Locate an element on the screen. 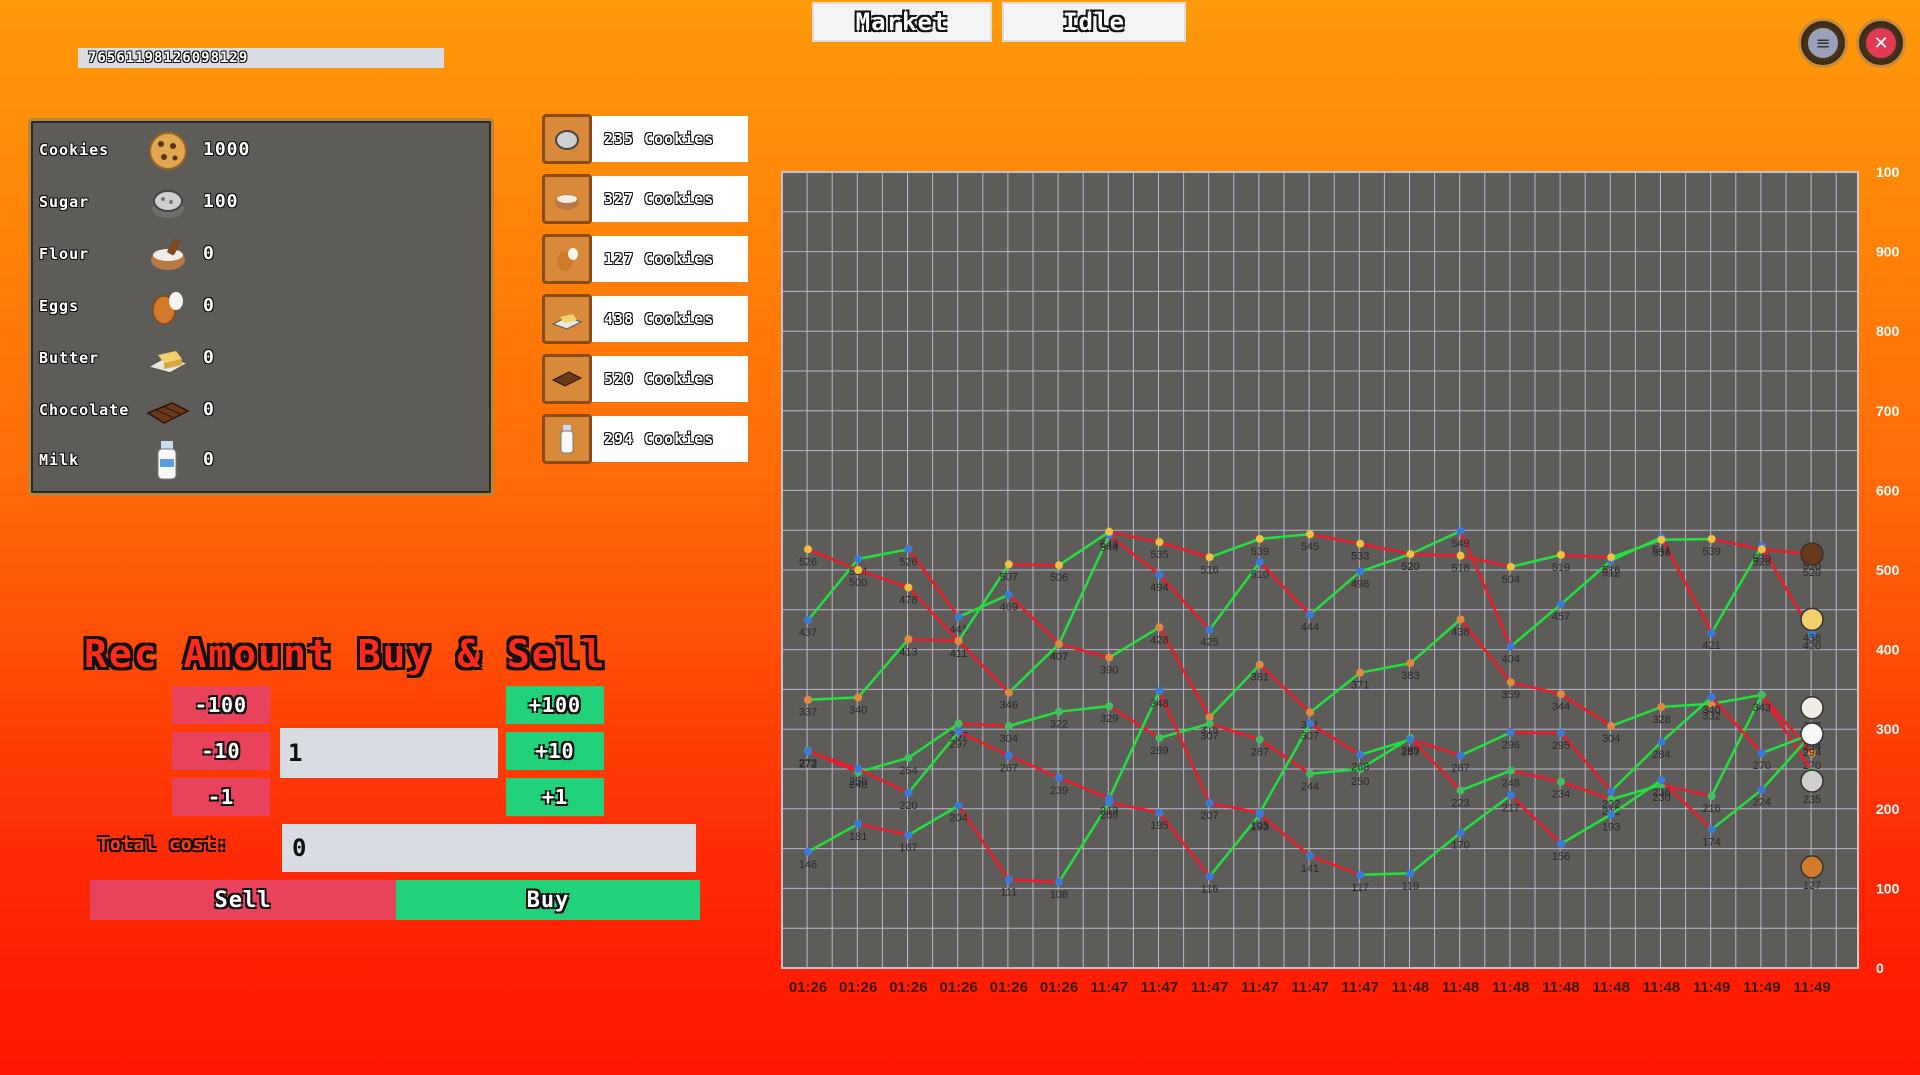  data-label: 371 is located at coordinates (1360, 686).